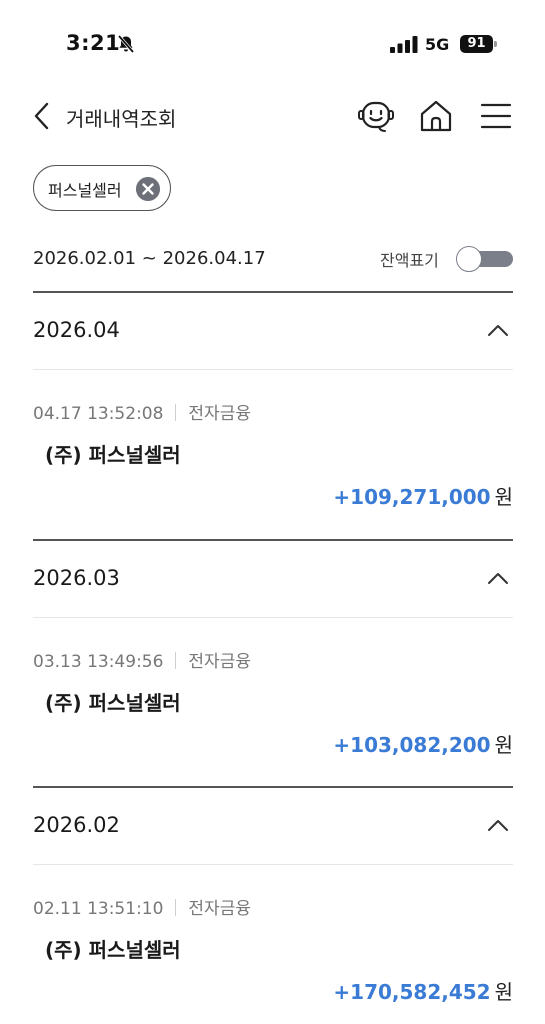 The image size is (545, 1024). Describe the element at coordinates (76, 825) in the screenshot. I see `month-label: 2026.02` at that location.